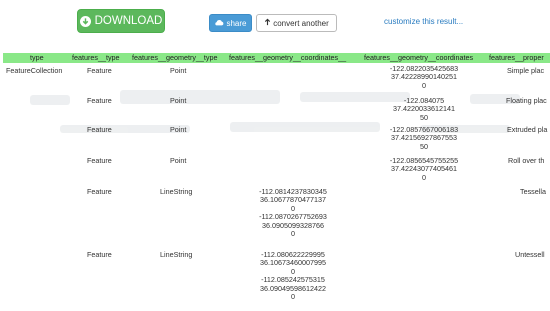 This screenshot has height=311, width=550. I want to click on share-label: share, so click(236, 23).